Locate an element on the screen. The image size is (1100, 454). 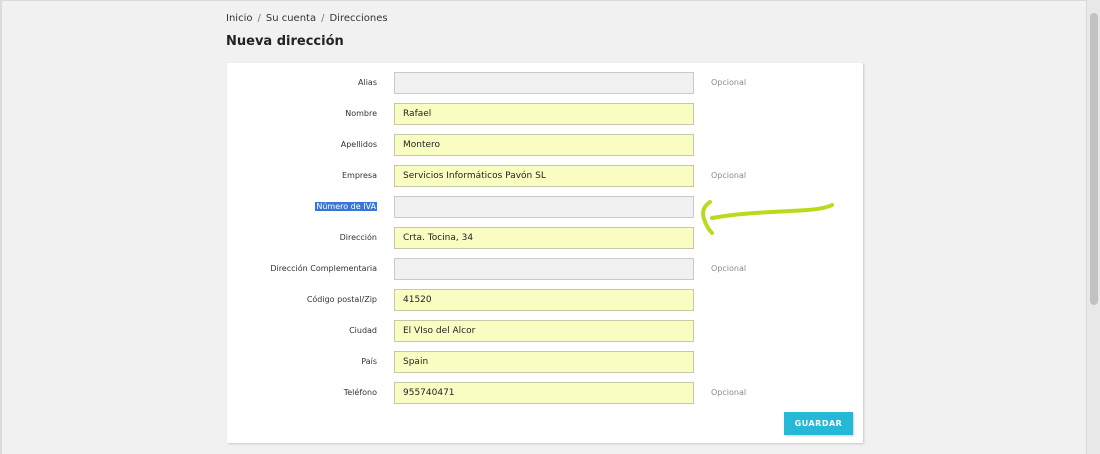
form-row-last-name: Apellidos Montero is located at coordinates (545, 145).